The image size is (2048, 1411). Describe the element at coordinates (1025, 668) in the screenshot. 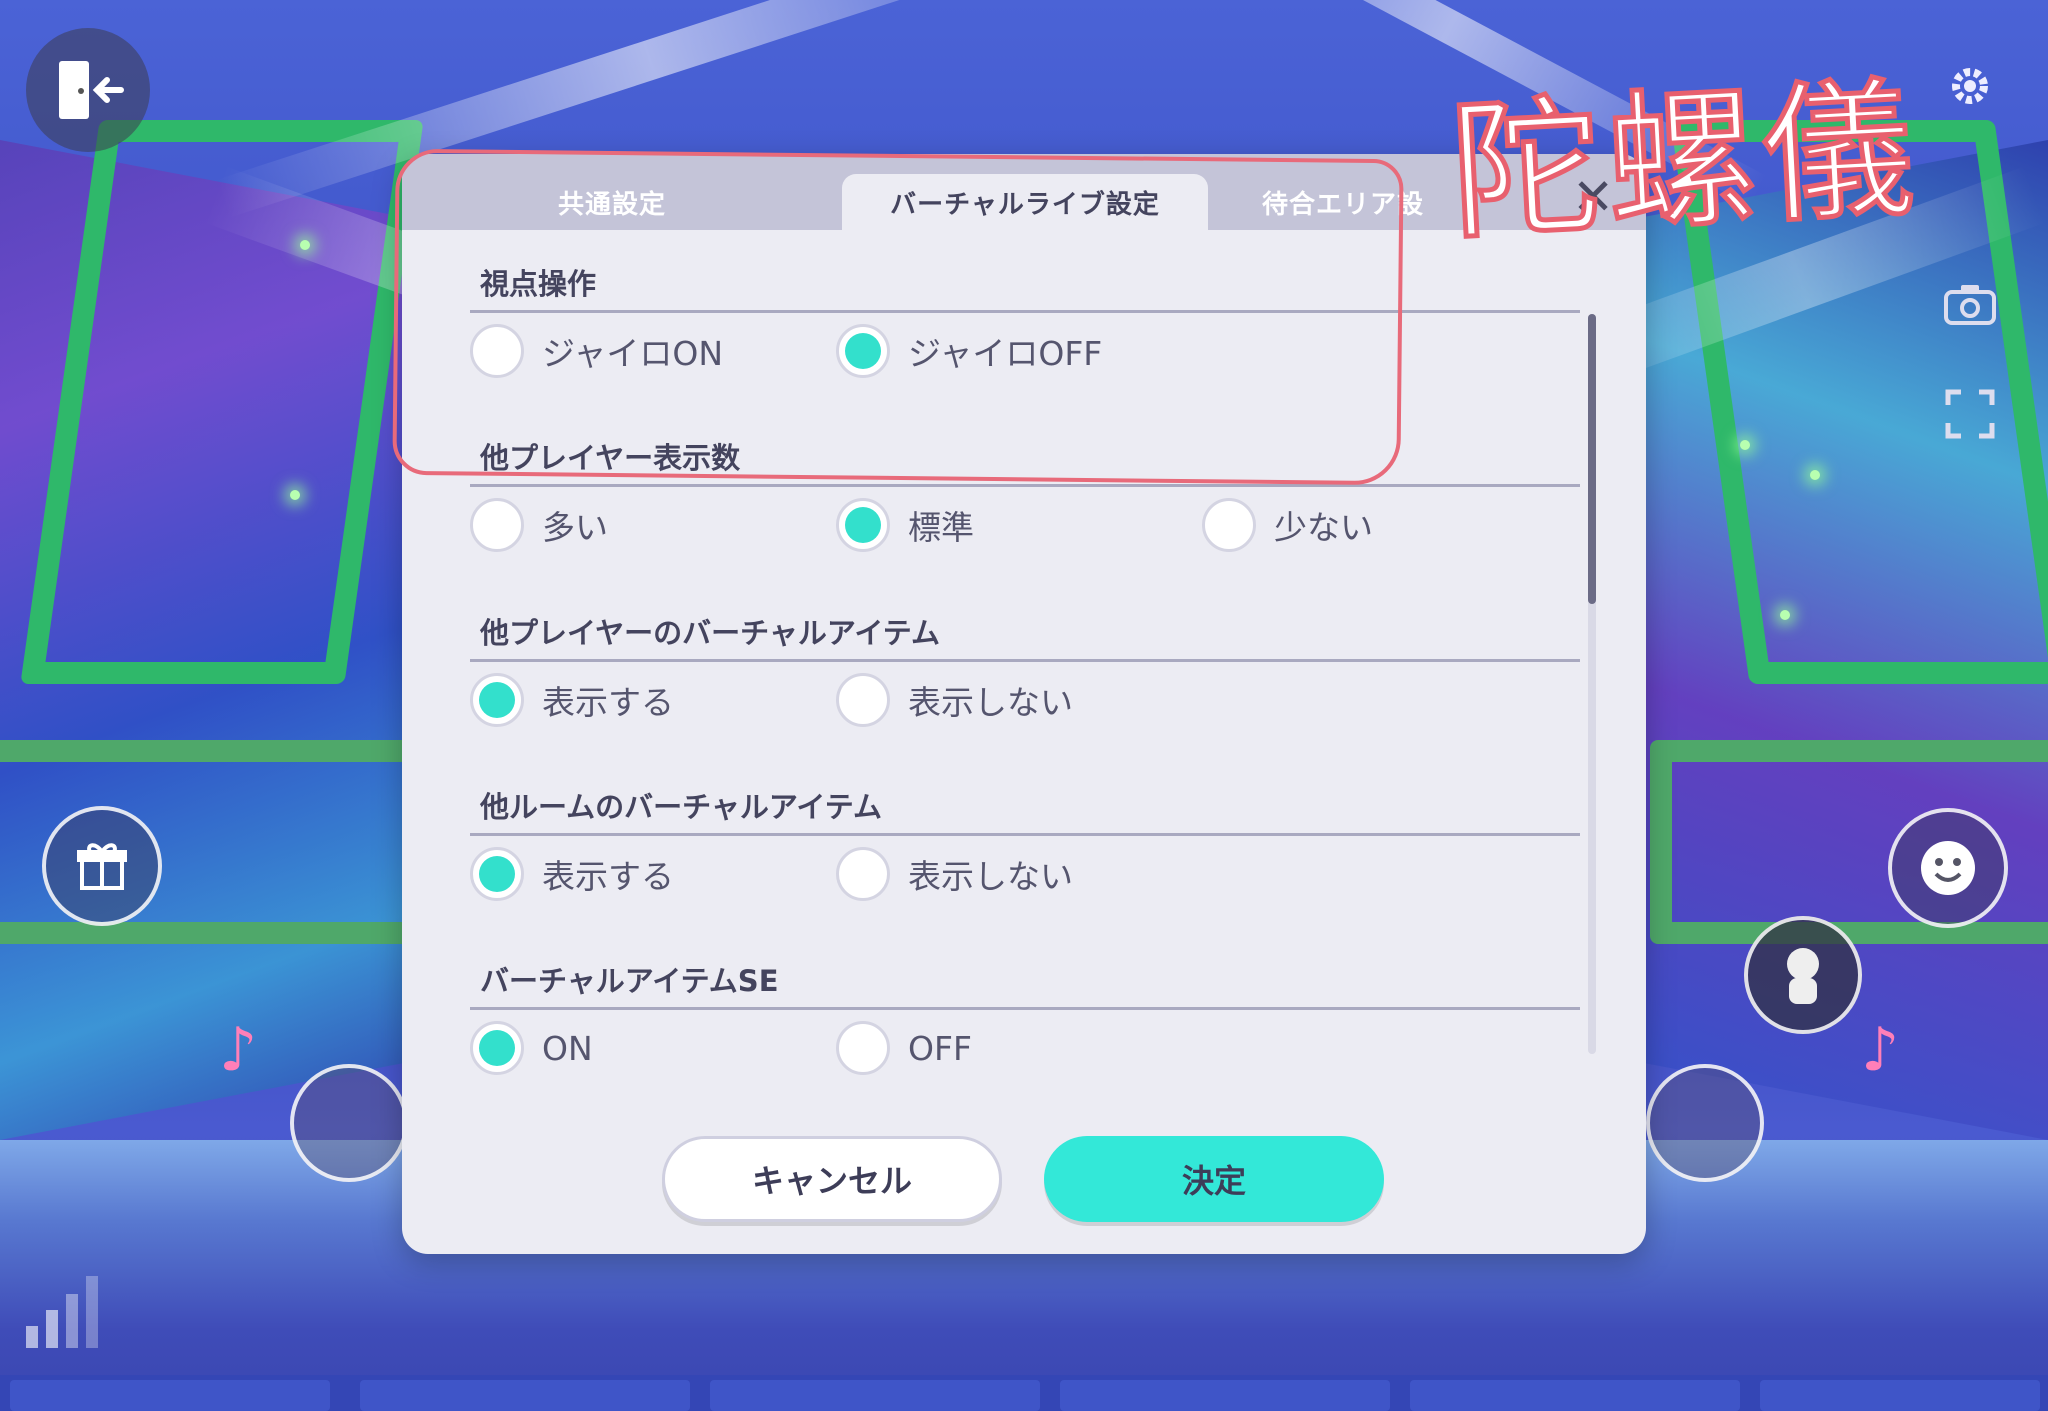

I see `section-other-player-items: 他プレイヤーのバーチャルアイテム 表示する 表示しない` at that location.